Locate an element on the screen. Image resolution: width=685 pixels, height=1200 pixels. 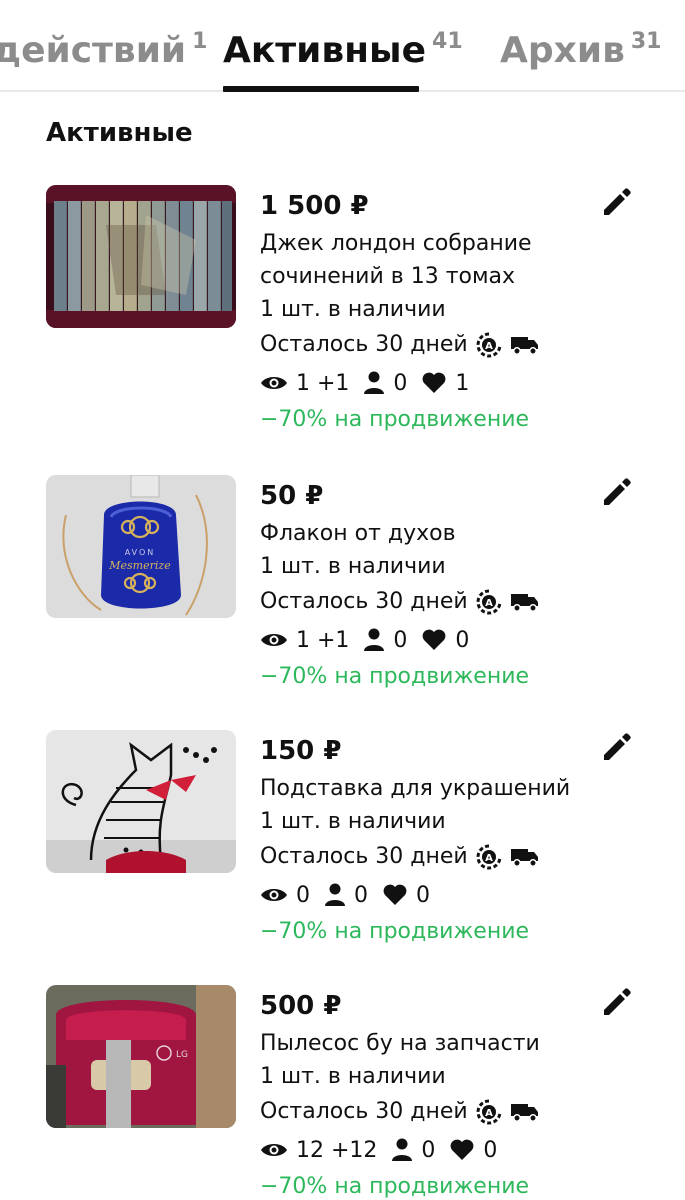
tab-archive: Архив 31 is located at coordinates (581, 50).